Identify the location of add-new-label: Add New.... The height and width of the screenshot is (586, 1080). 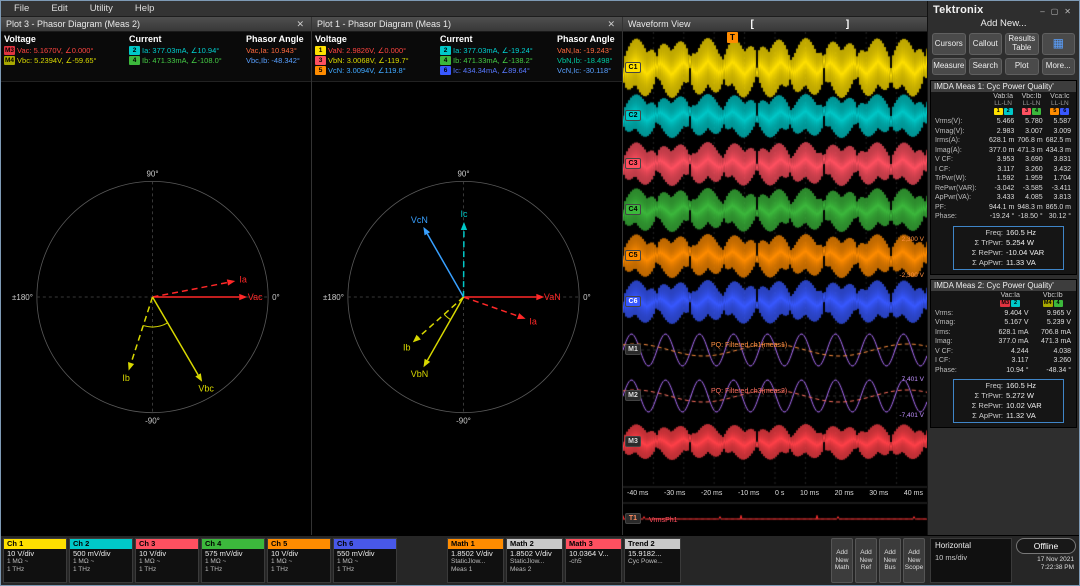
(1003, 23).